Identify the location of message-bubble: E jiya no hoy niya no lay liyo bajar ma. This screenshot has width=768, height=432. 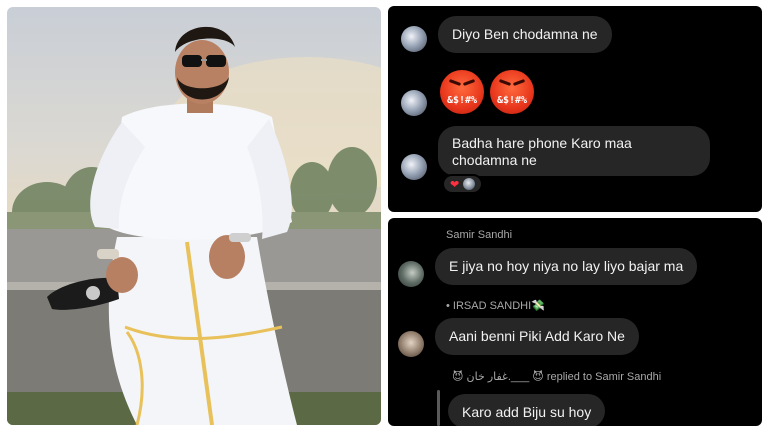
(566, 266).